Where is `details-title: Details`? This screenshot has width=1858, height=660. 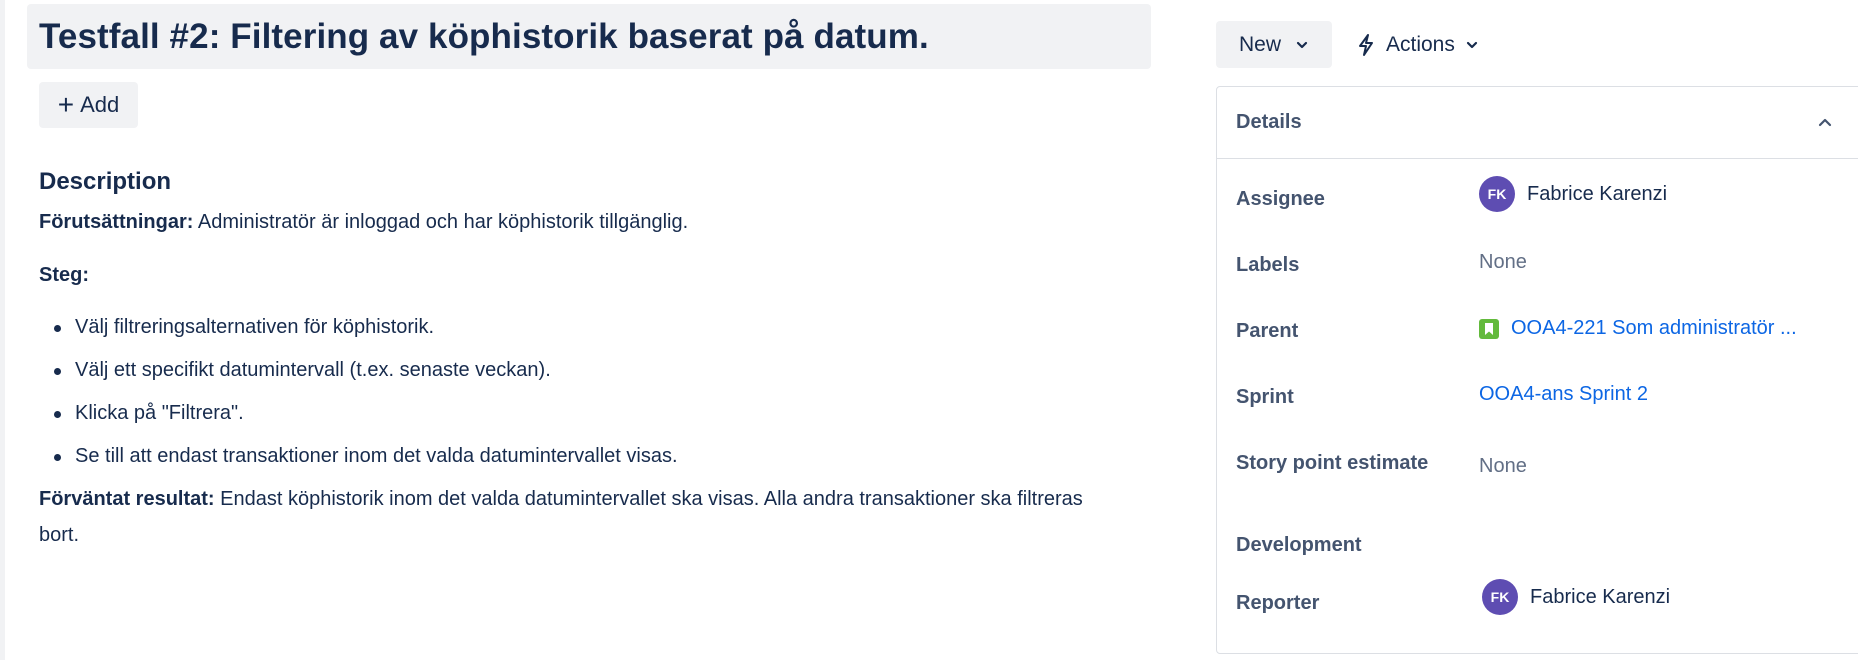 details-title: Details is located at coordinates (1269, 122).